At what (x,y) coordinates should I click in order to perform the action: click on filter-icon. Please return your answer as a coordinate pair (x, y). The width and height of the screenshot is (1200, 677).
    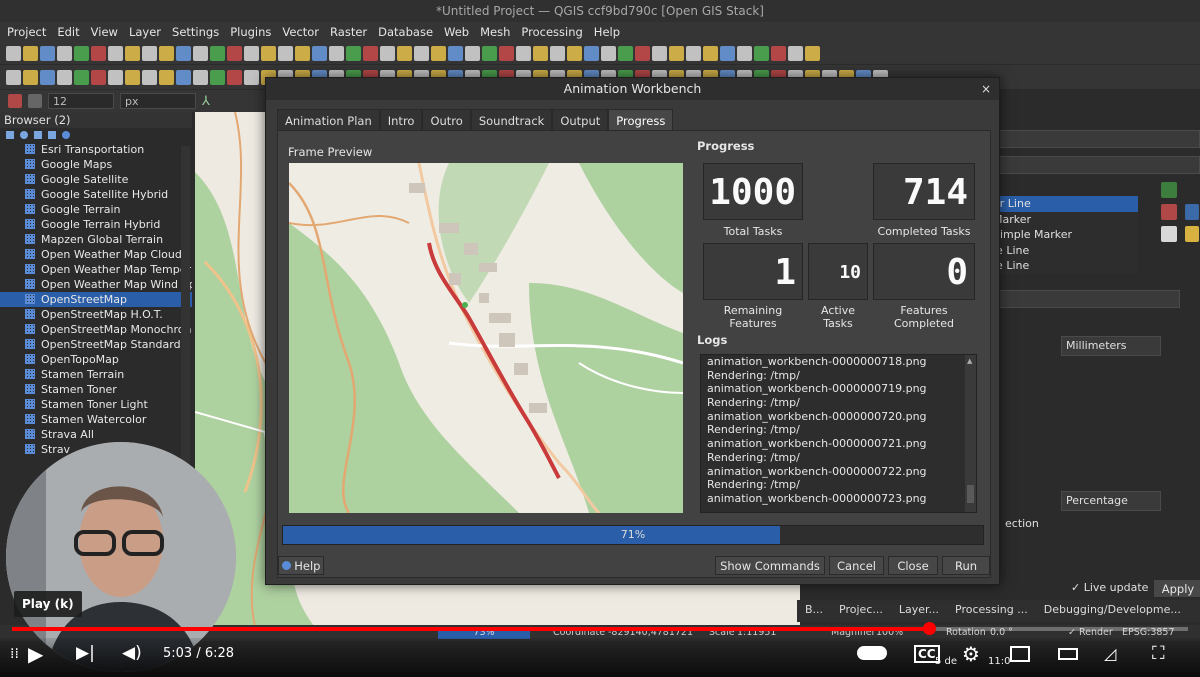
    Looking at the image, I should click on (38, 135).